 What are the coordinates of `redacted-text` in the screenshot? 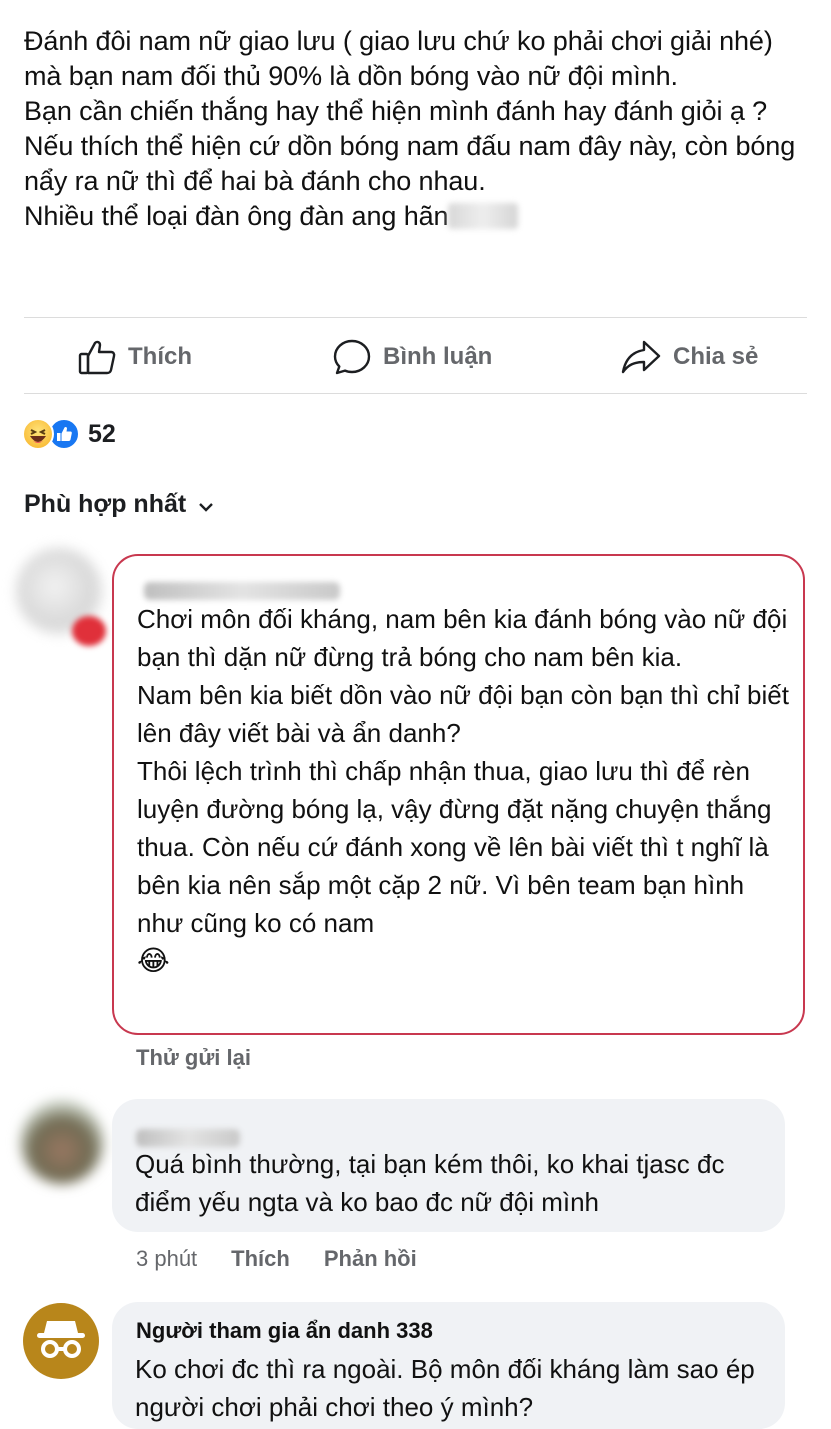 It's located at (483, 216).